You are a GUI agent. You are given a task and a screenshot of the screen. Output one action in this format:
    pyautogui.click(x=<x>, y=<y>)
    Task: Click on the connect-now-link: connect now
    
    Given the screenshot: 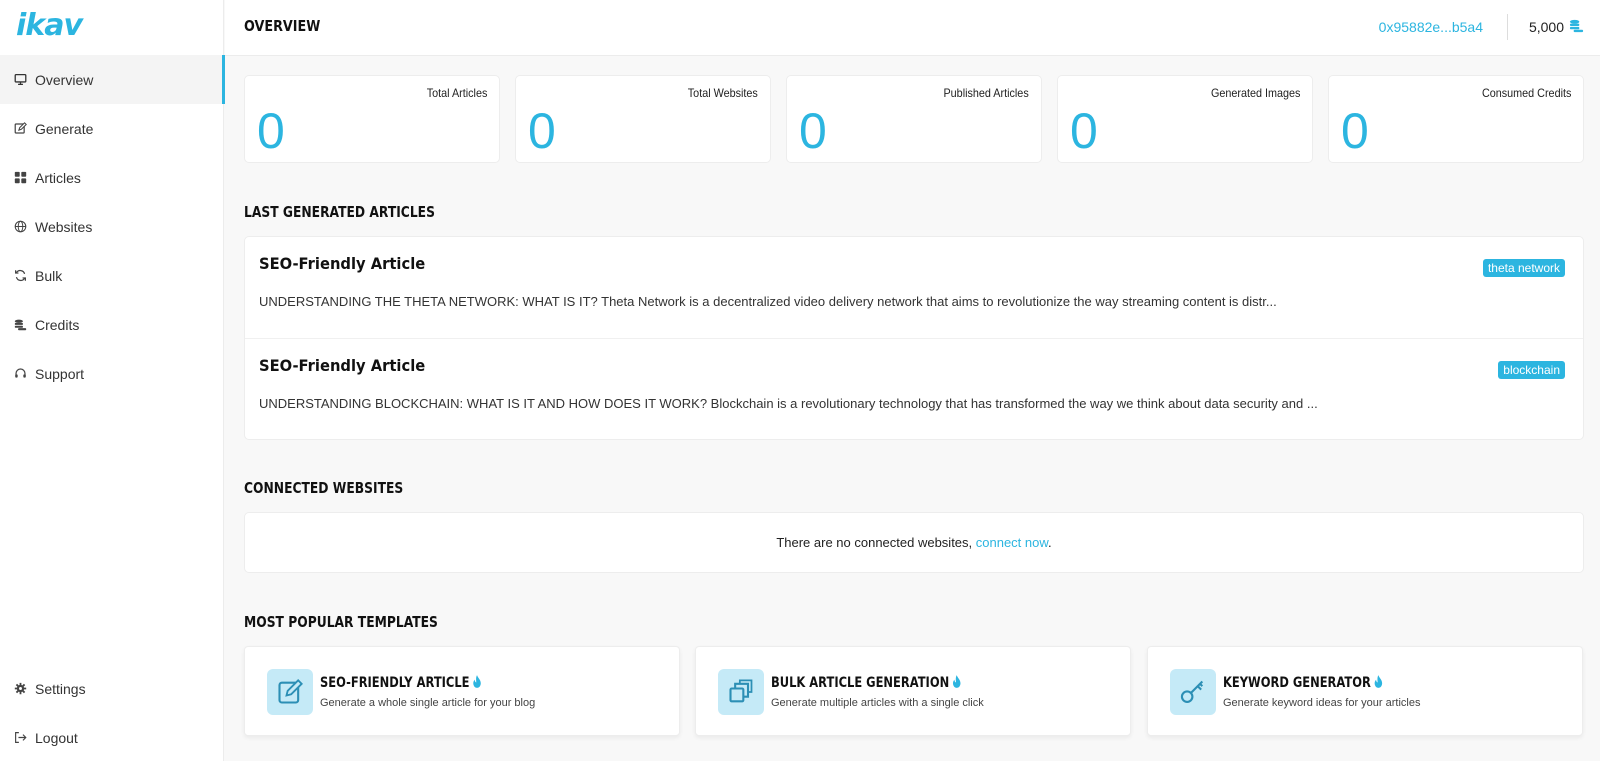 What is the action you would take?
    pyautogui.click(x=1012, y=542)
    